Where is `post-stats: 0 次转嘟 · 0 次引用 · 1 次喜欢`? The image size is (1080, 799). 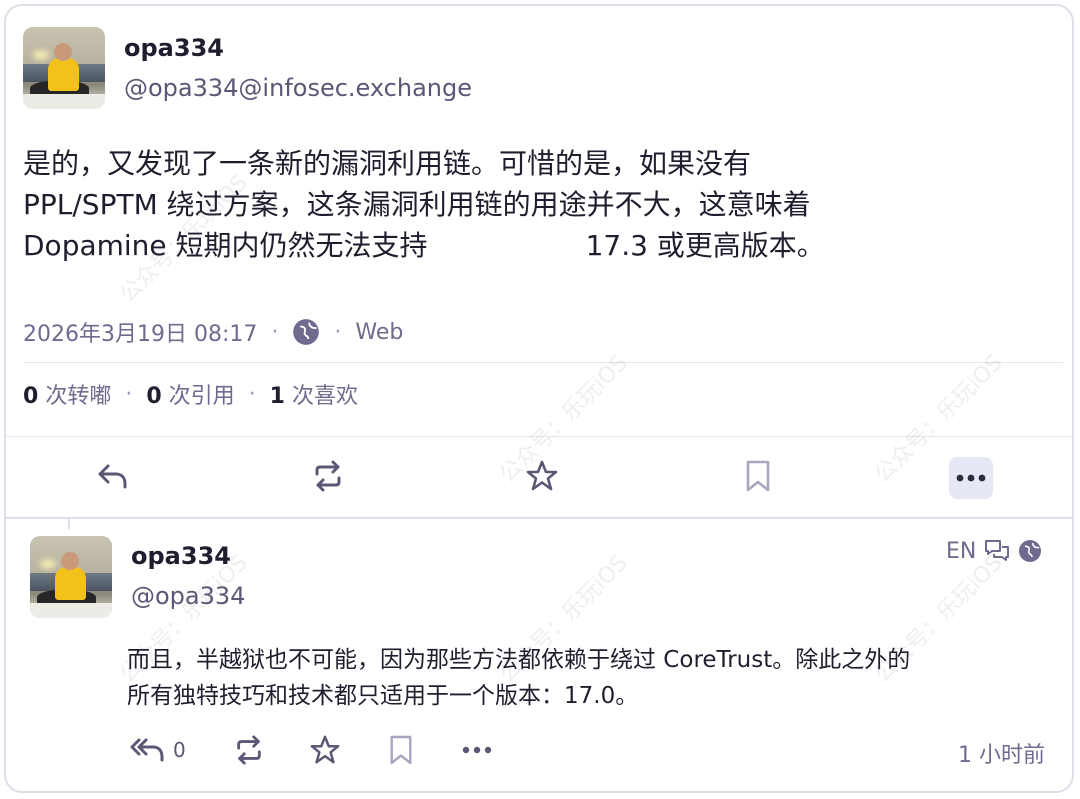 post-stats: 0 次转嘟 · 0 次引用 · 1 次喜欢 is located at coordinates (190, 394).